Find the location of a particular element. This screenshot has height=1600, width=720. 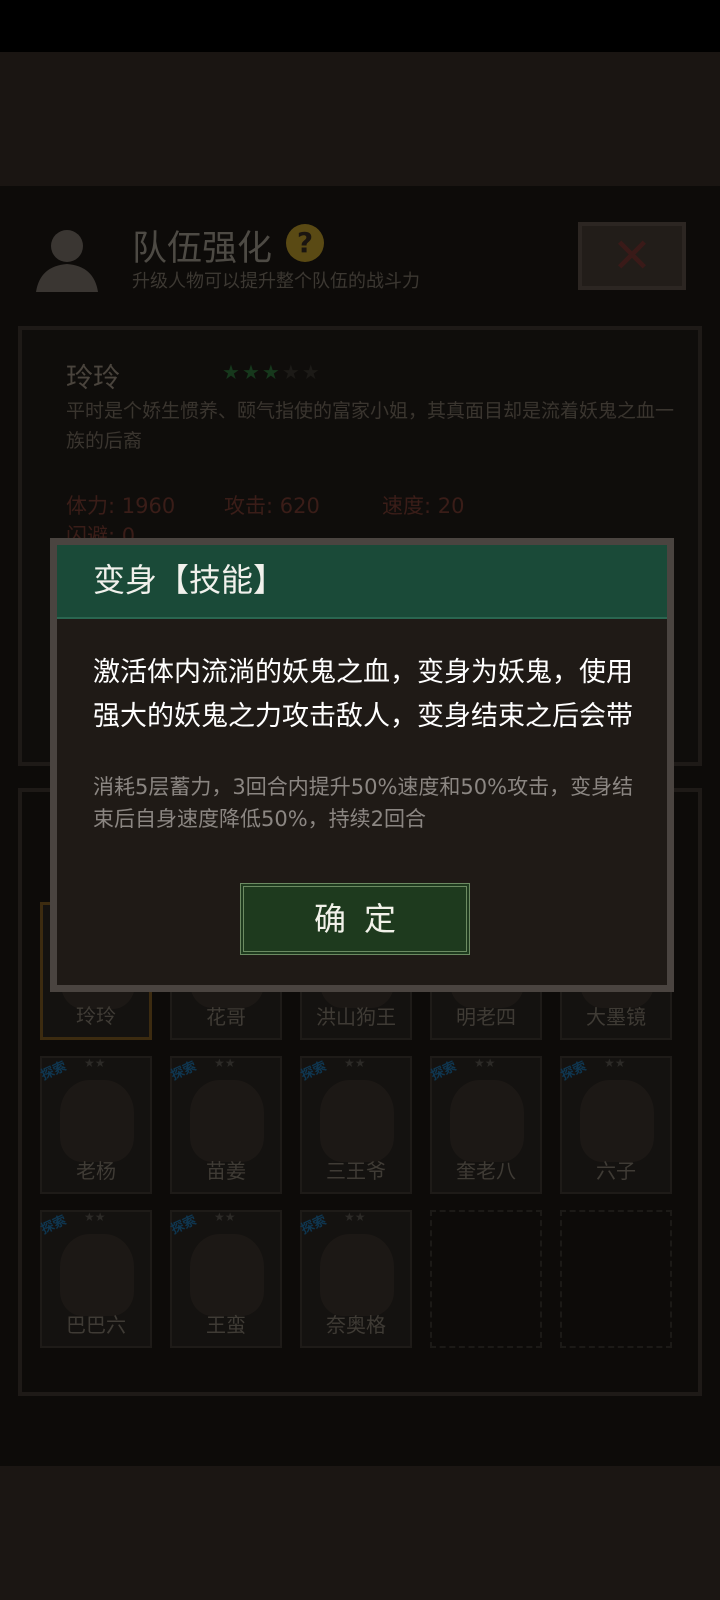

roster-card: 探索 ★★ 奎老八 is located at coordinates (485, 1125).